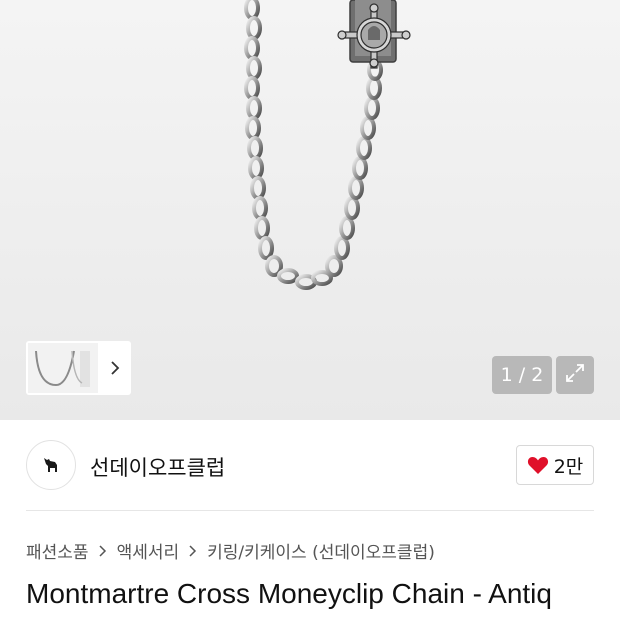 The height and width of the screenshot is (620, 620). Describe the element at coordinates (148, 550) in the screenshot. I see `breadcrumb-item: 액세서리` at that location.